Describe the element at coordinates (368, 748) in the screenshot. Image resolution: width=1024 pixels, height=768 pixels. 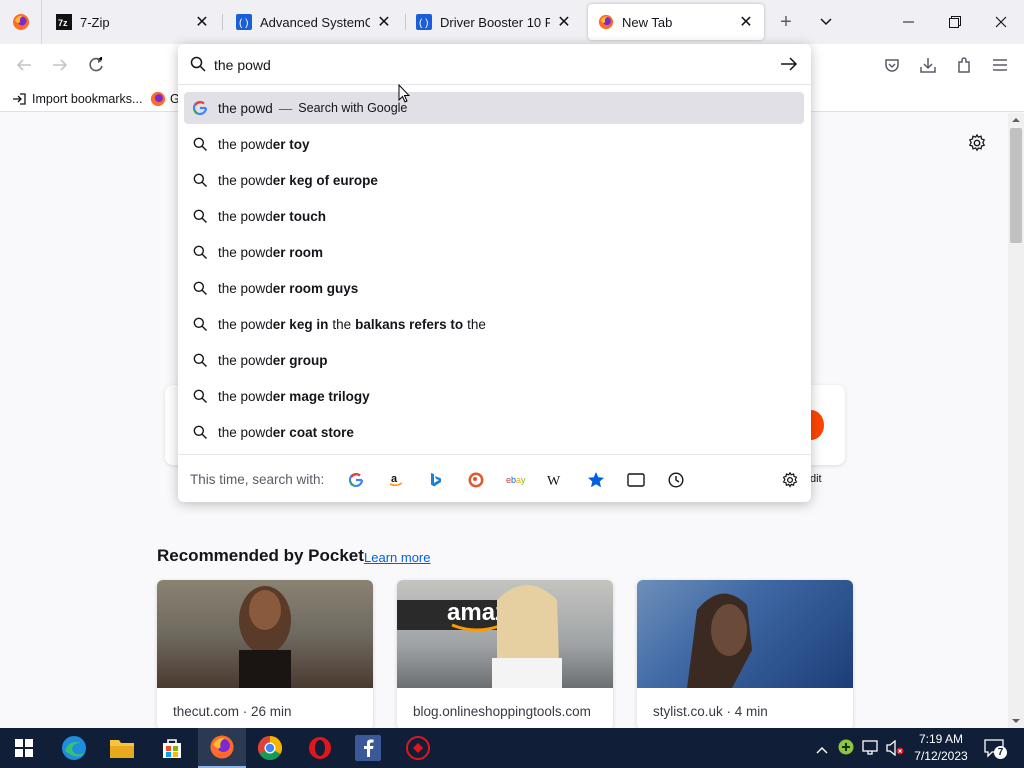
I see `facebook-icon` at that location.